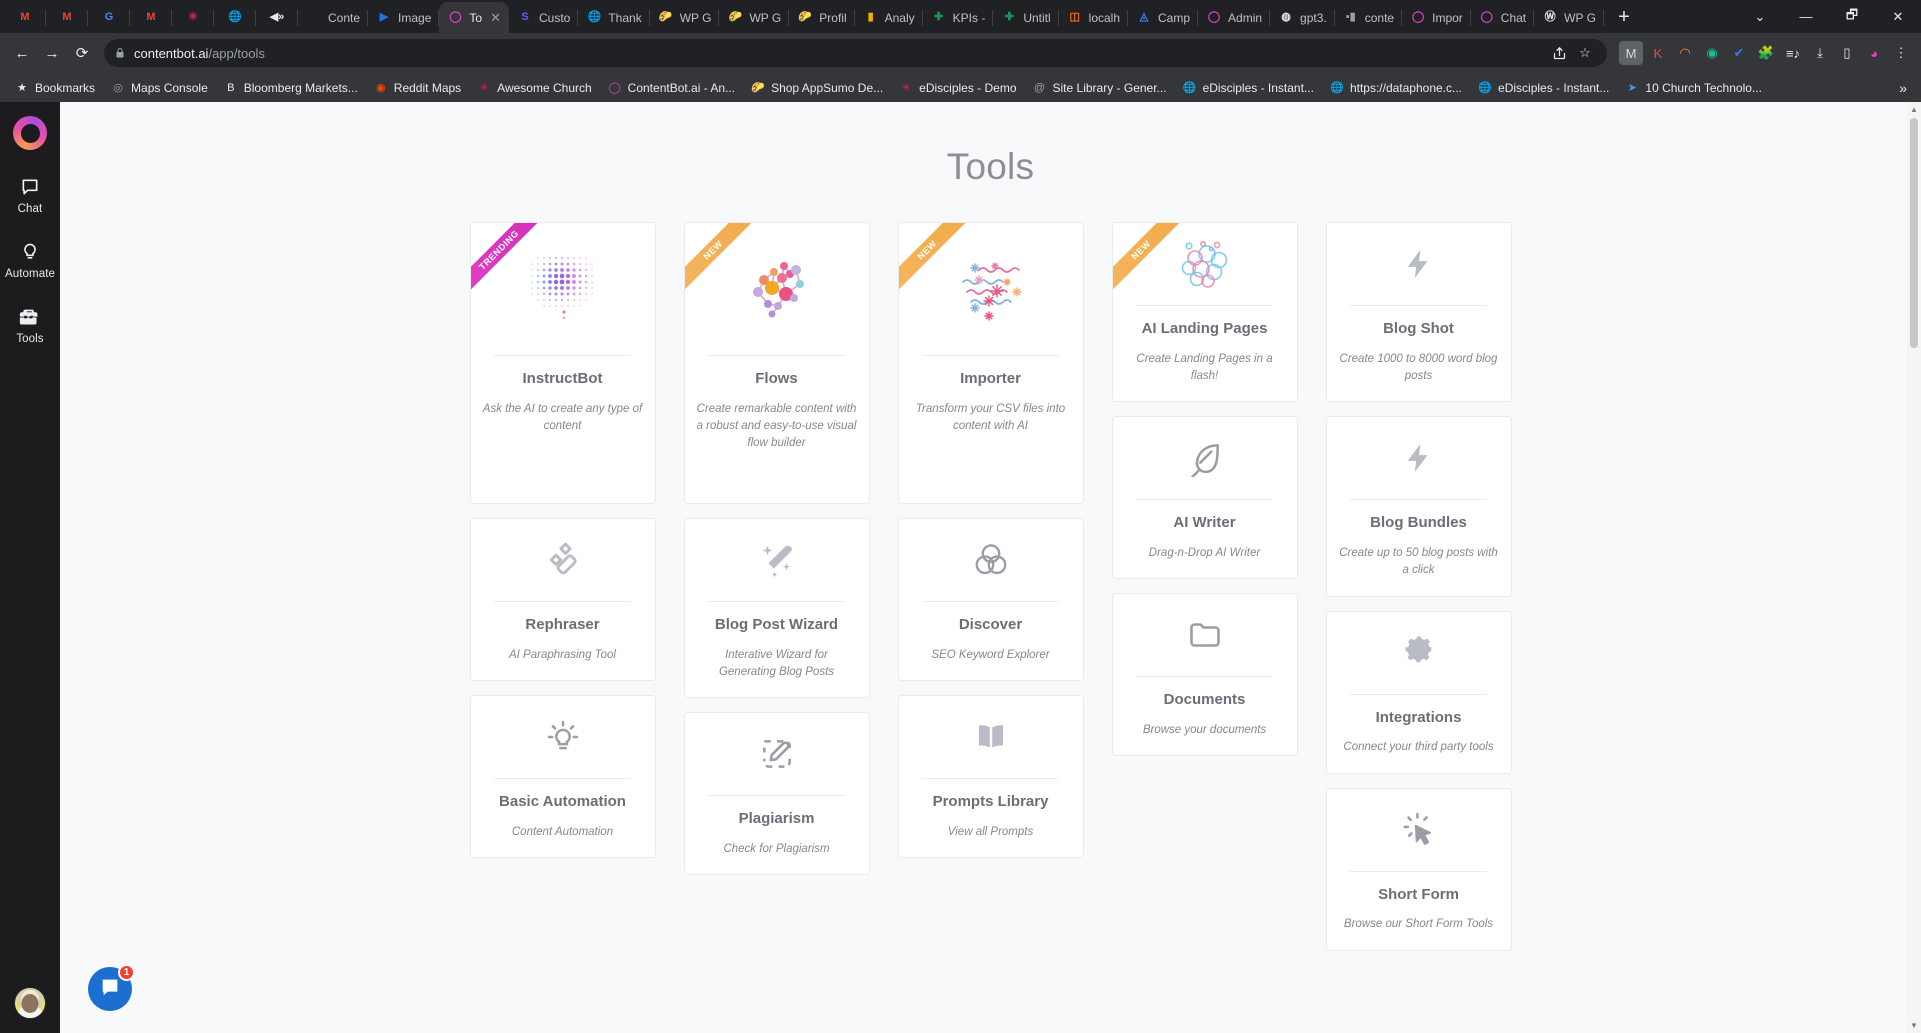 This screenshot has width=1921, height=1033. I want to click on tool-card-prompts-library: Prompts Library View all Prompts, so click(990, 776).